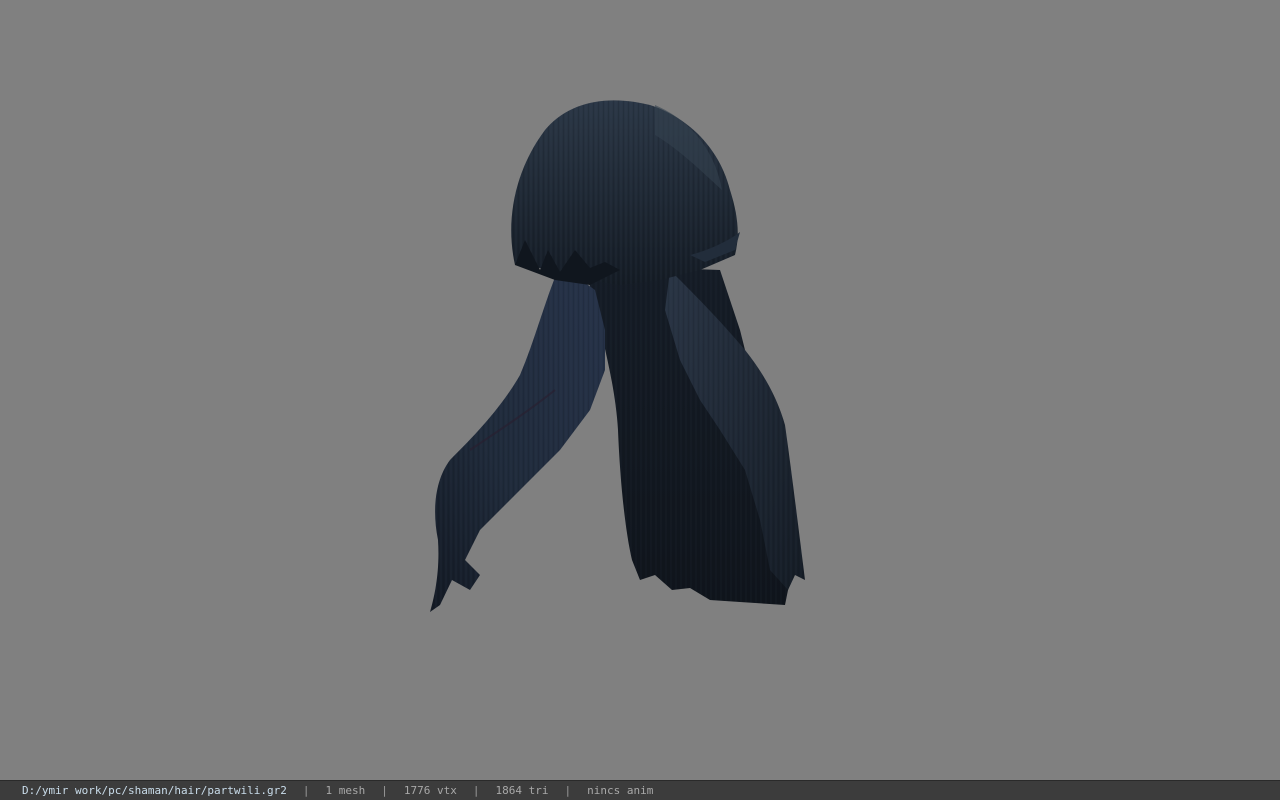 The width and height of the screenshot is (1280, 800). Describe the element at coordinates (620, 790) in the screenshot. I see `anim-status-label: nincs anim` at that location.